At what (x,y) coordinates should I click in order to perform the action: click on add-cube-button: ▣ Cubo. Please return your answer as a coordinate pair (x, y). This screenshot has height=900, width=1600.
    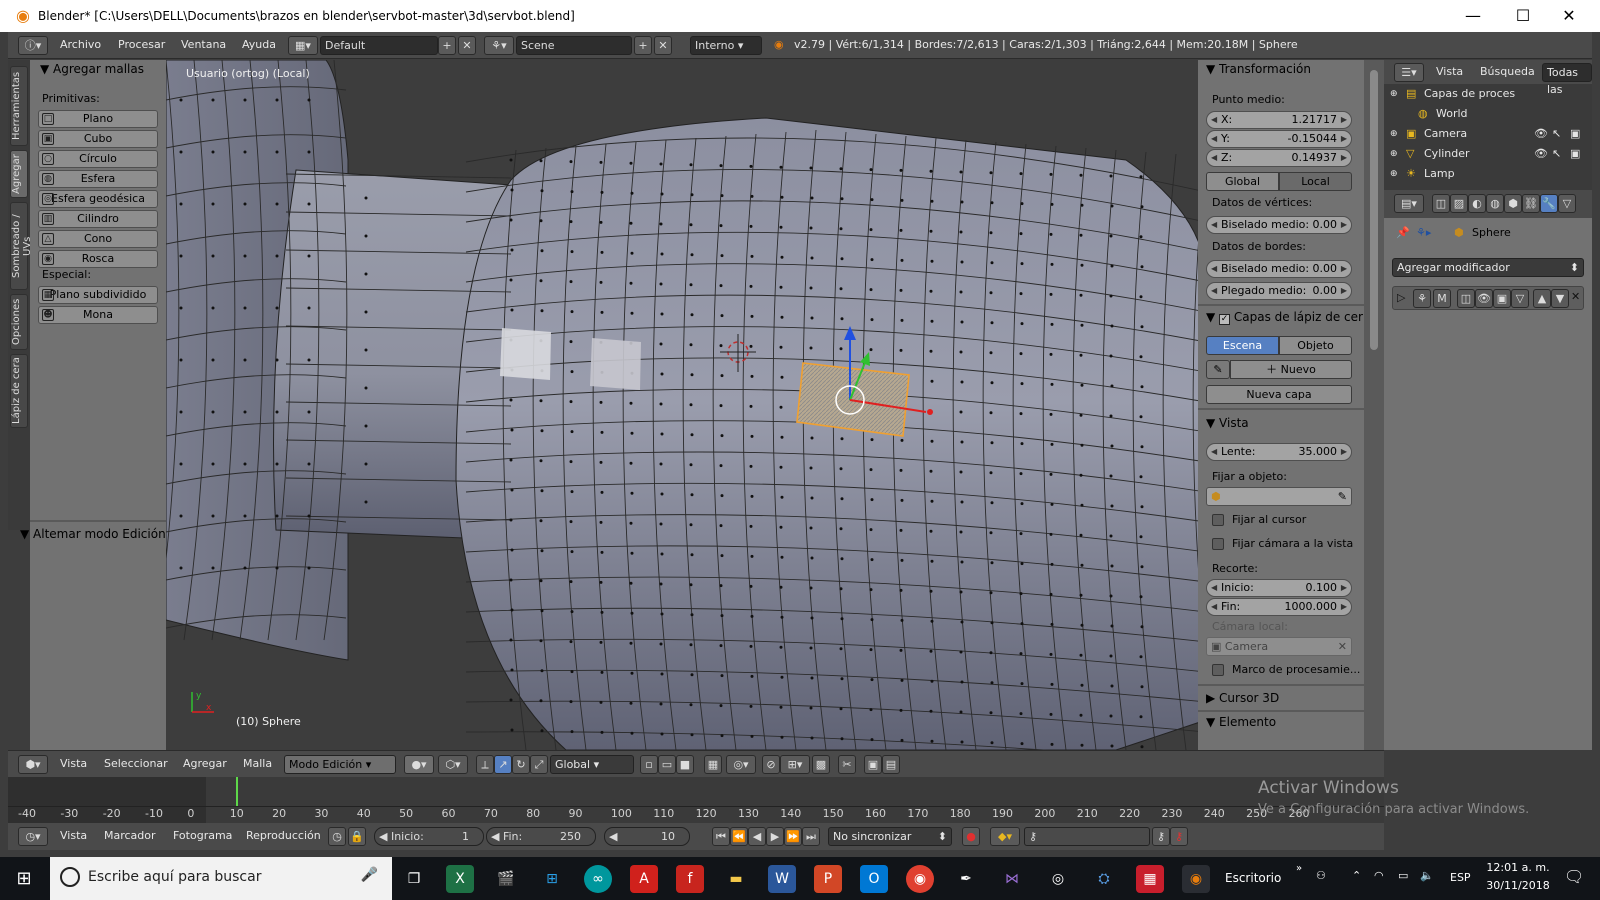
    Looking at the image, I should click on (98, 139).